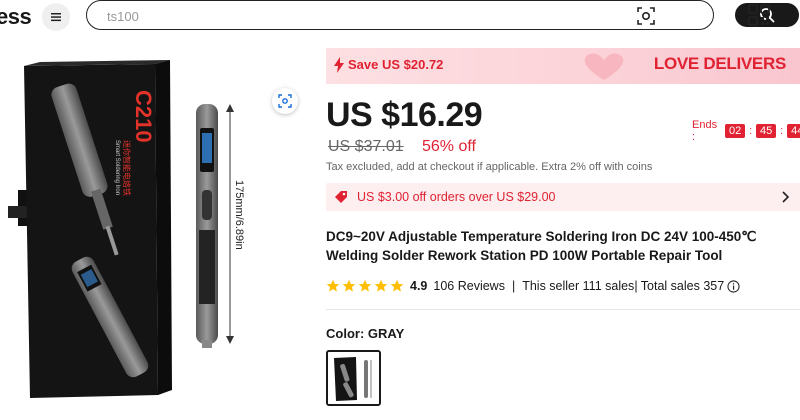 This screenshot has width=800, height=420. I want to click on coupon-tag-icon, so click(341, 197).